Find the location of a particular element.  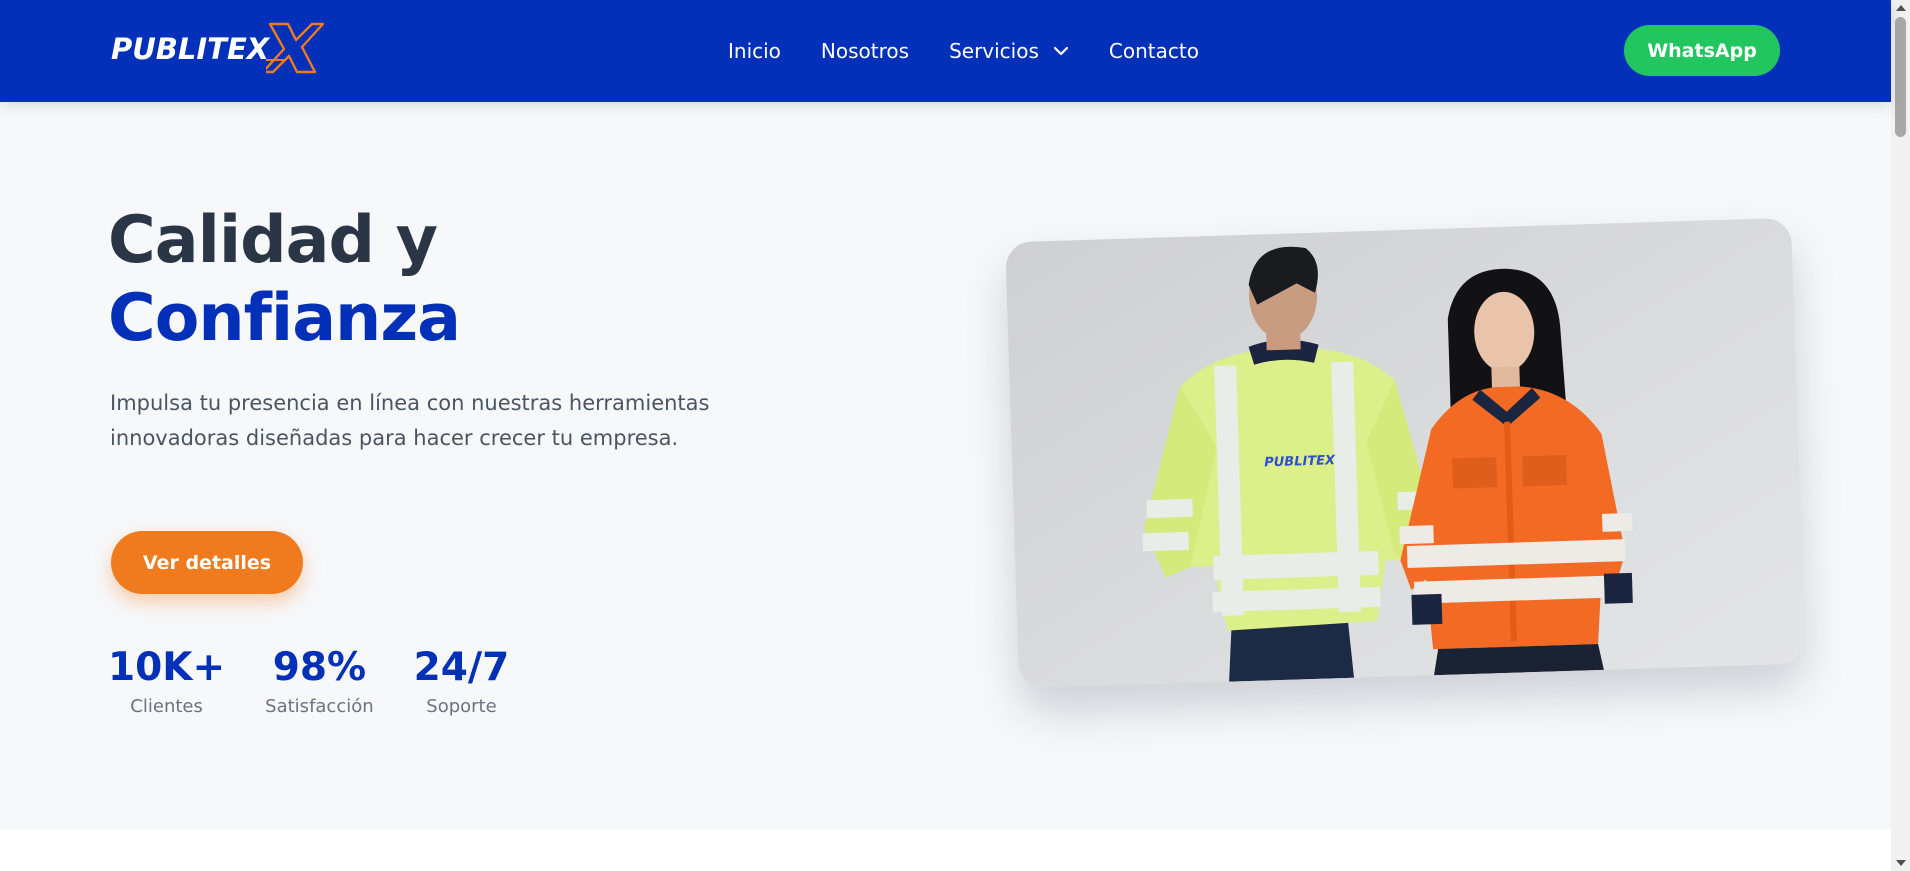

hero-title-line1: Calidad y is located at coordinates (273, 240).